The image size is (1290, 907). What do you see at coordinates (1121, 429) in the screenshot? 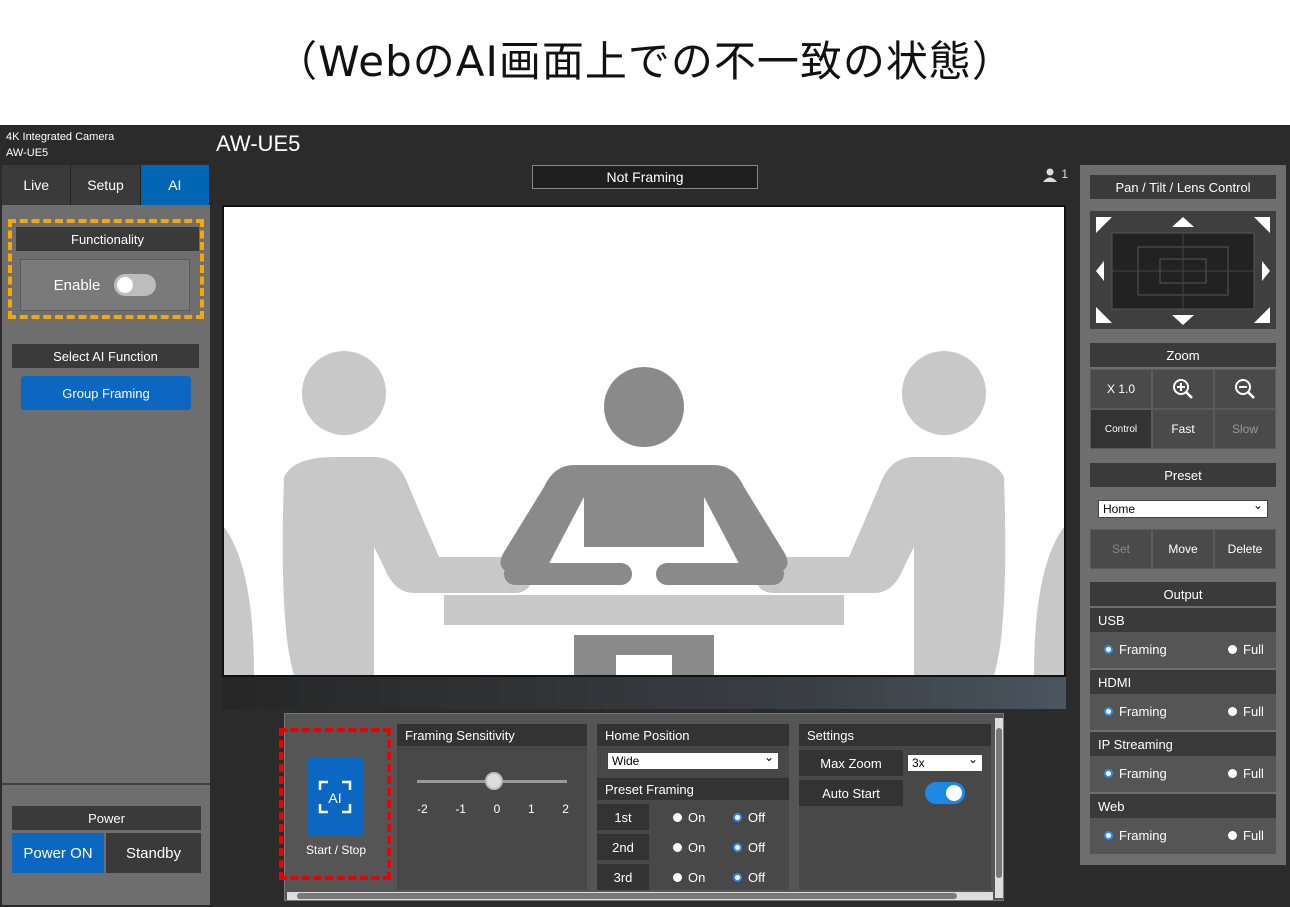
I see `zoom-control-label: Control` at bounding box center [1121, 429].